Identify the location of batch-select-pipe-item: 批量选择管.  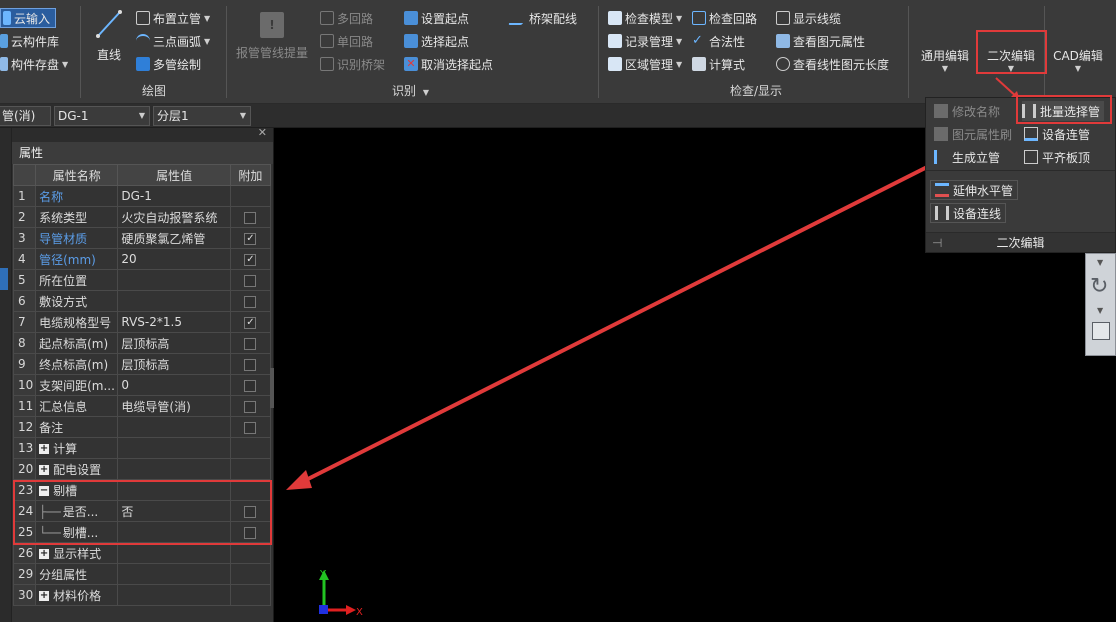
(1063, 111).